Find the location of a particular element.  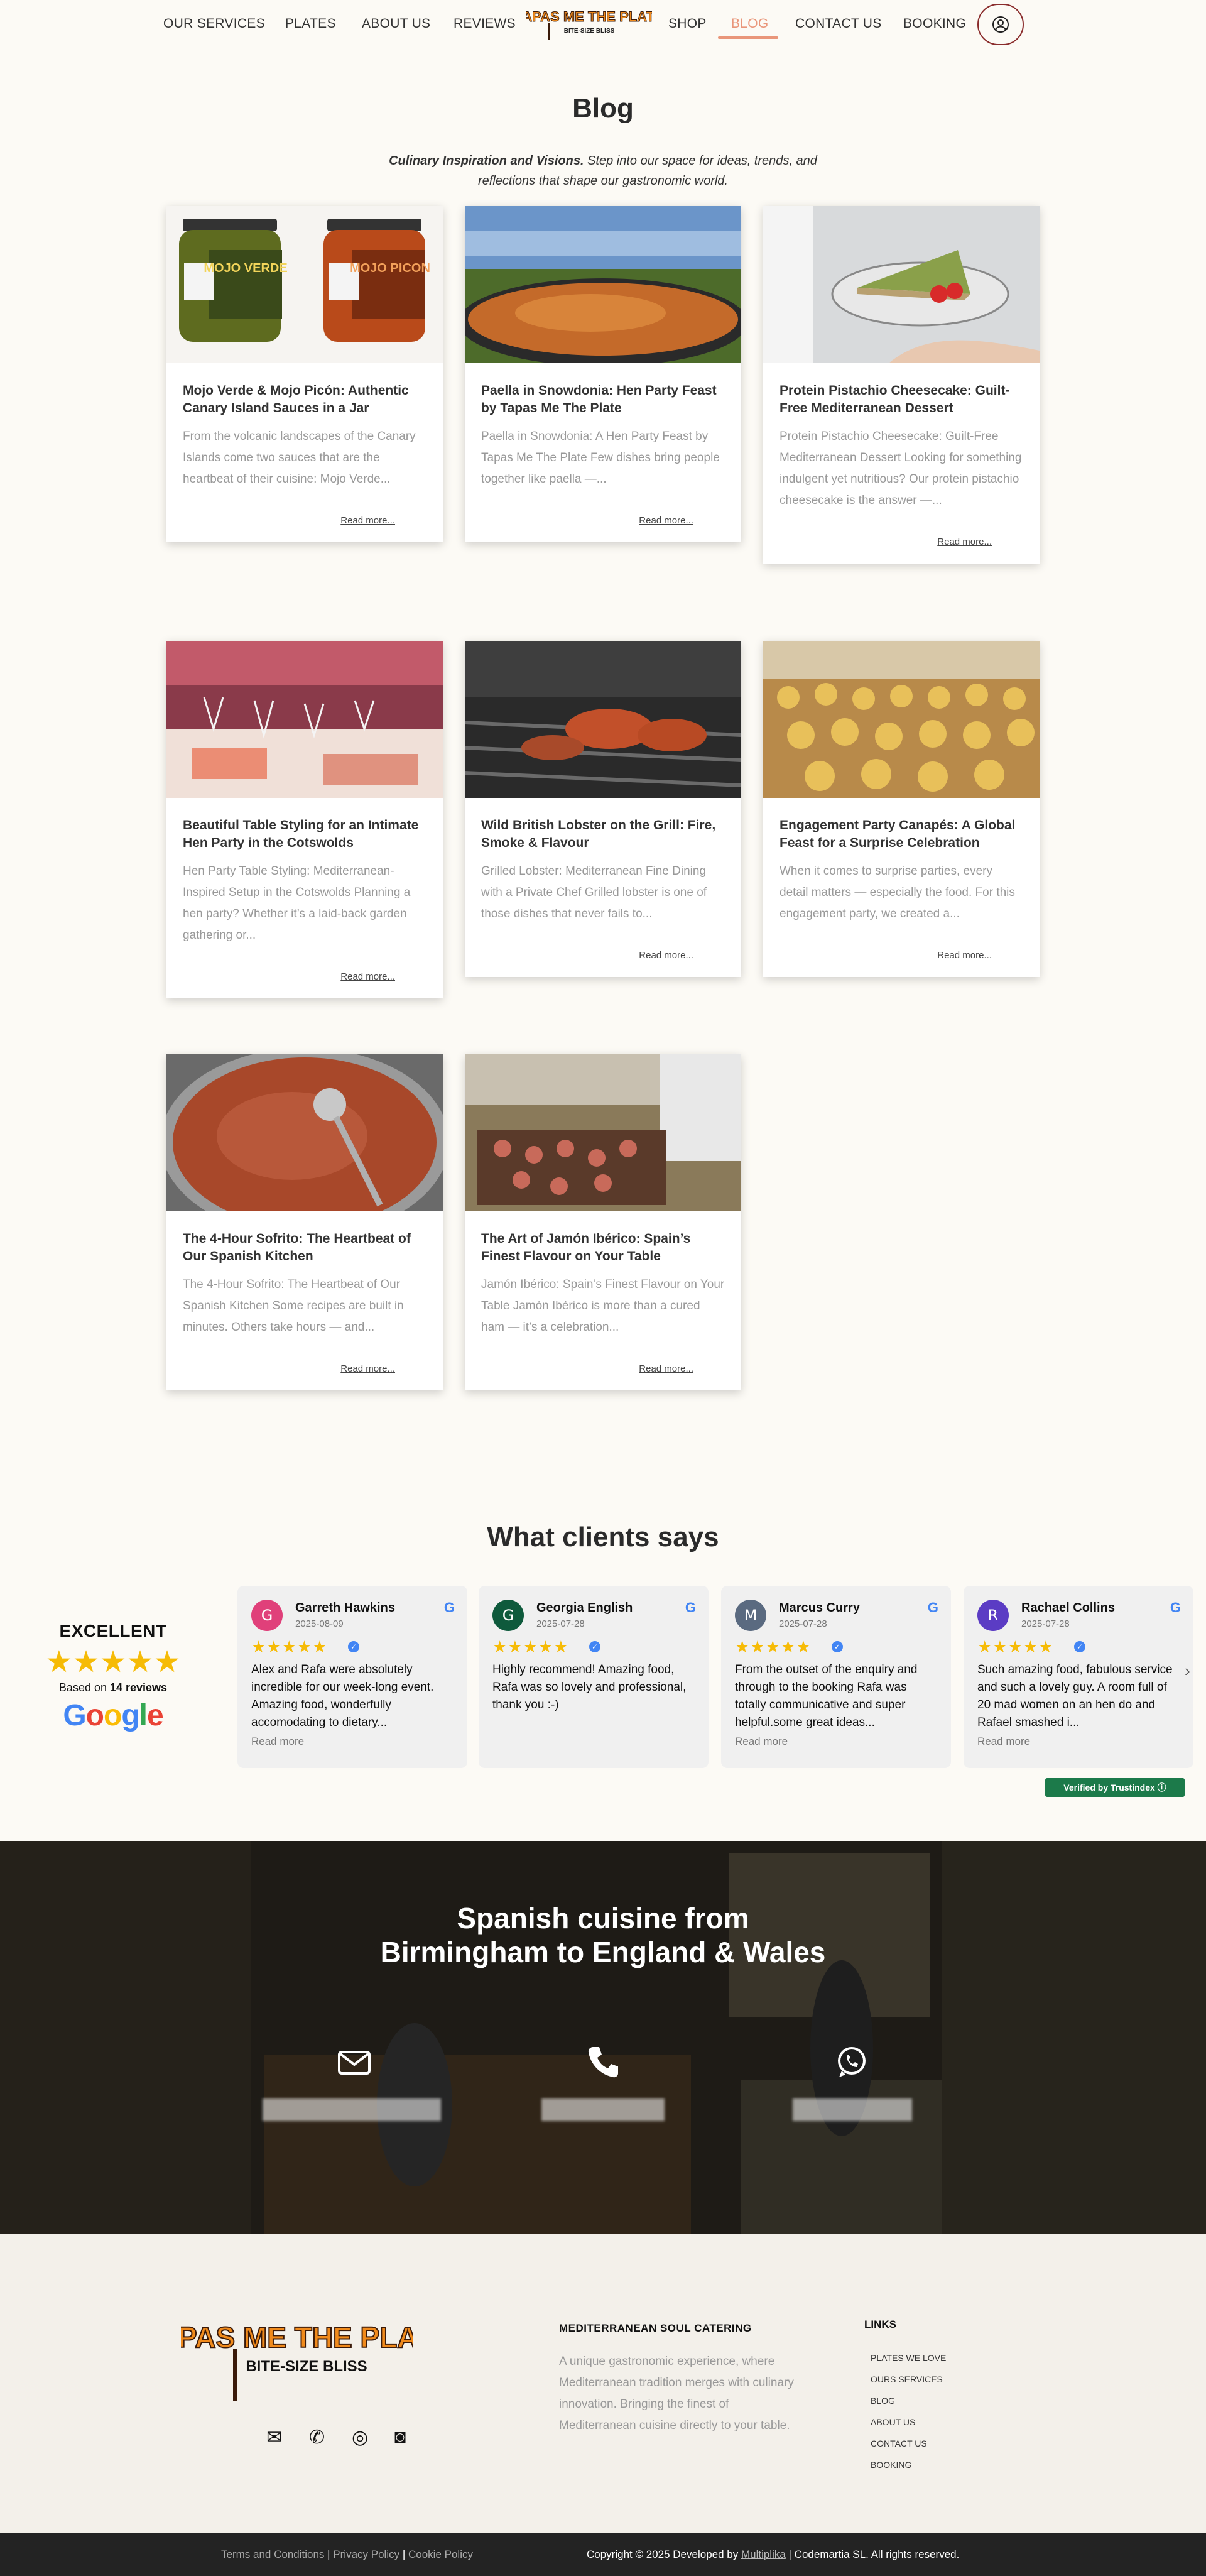

cookie-link: Cookie Policy is located at coordinates (441, 2554).